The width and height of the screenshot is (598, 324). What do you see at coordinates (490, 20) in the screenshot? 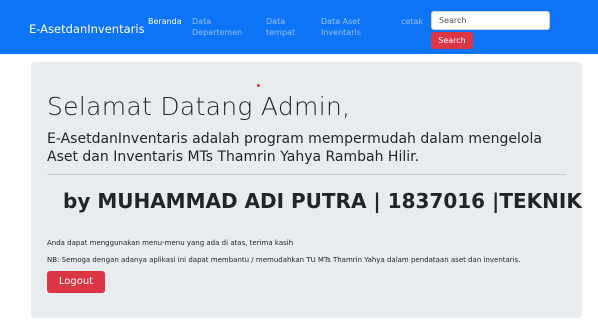
I see `search-input` at bounding box center [490, 20].